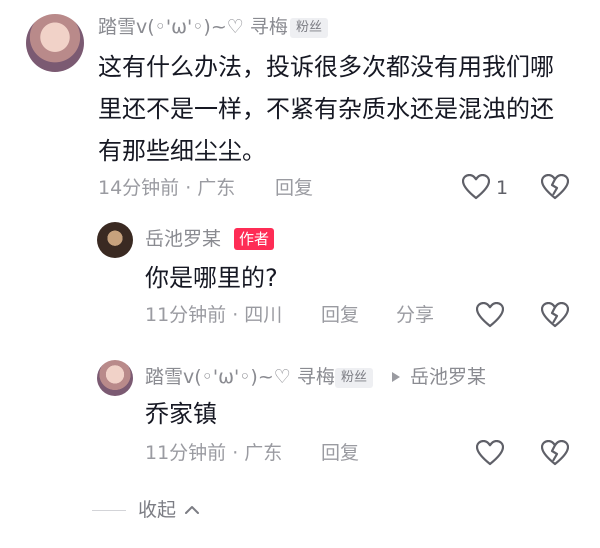 The height and width of the screenshot is (548, 600). Describe the element at coordinates (216, 188) in the screenshot. I see `comment-location: 广东` at that location.